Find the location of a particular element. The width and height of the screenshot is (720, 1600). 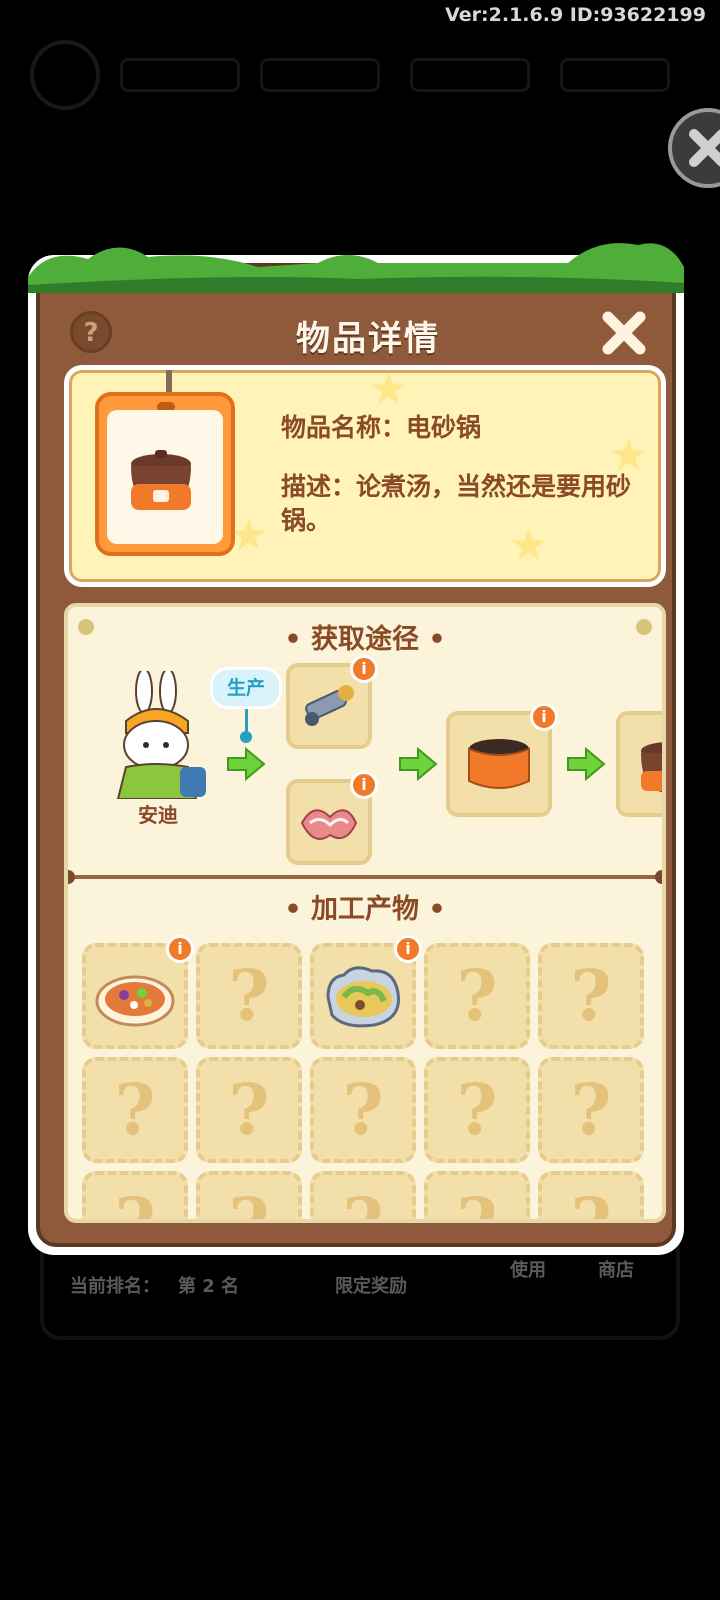

produce-label: 生产 is located at coordinates (246, 688).